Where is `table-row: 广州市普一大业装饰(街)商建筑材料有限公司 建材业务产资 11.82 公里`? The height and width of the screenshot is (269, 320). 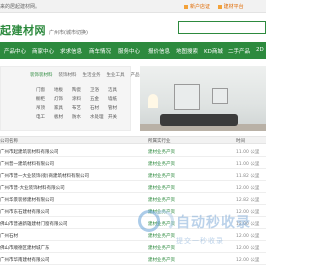 table-row: 广州市普一大业装饰(街)商建筑材料有限公司 建材业务产资 11.82 公里 is located at coordinates (133, 175).